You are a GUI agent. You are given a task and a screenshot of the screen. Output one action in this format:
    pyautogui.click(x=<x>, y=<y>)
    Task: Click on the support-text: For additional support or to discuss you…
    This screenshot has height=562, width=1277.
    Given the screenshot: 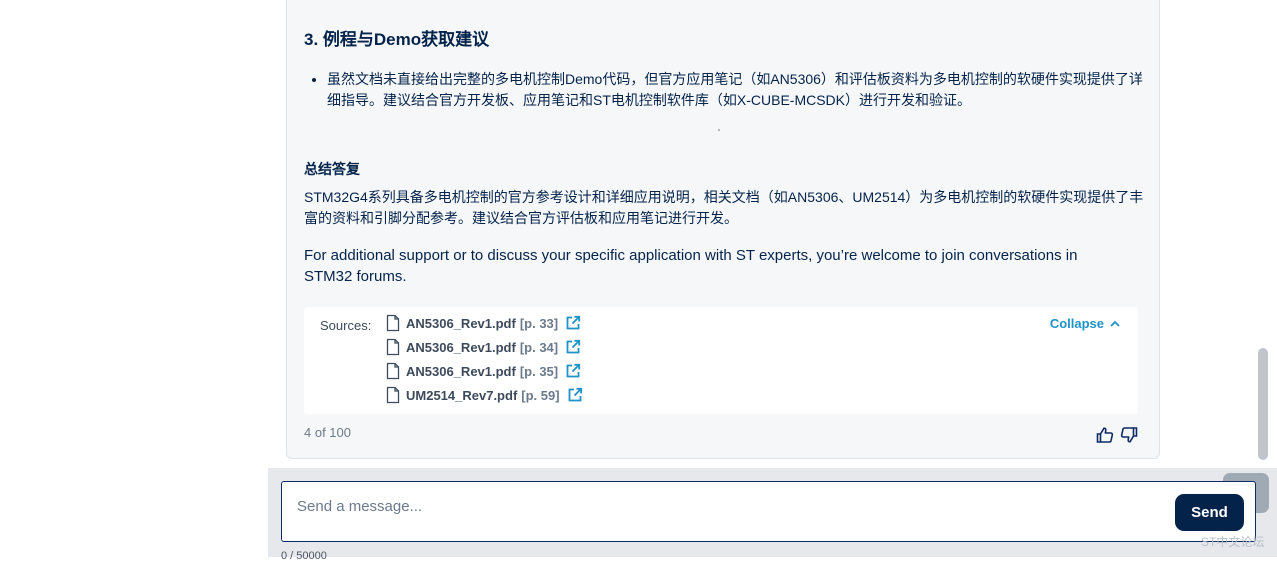 What is the action you would take?
    pyautogui.click(x=691, y=266)
    